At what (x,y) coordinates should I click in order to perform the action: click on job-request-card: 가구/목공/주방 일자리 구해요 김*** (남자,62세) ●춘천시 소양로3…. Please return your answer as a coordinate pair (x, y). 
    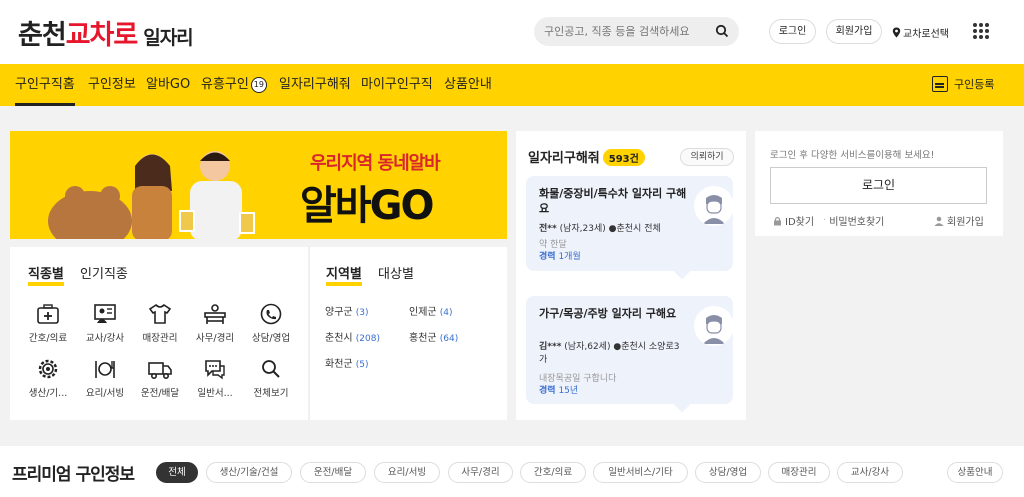
    Looking at the image, I should click on (630, 354).